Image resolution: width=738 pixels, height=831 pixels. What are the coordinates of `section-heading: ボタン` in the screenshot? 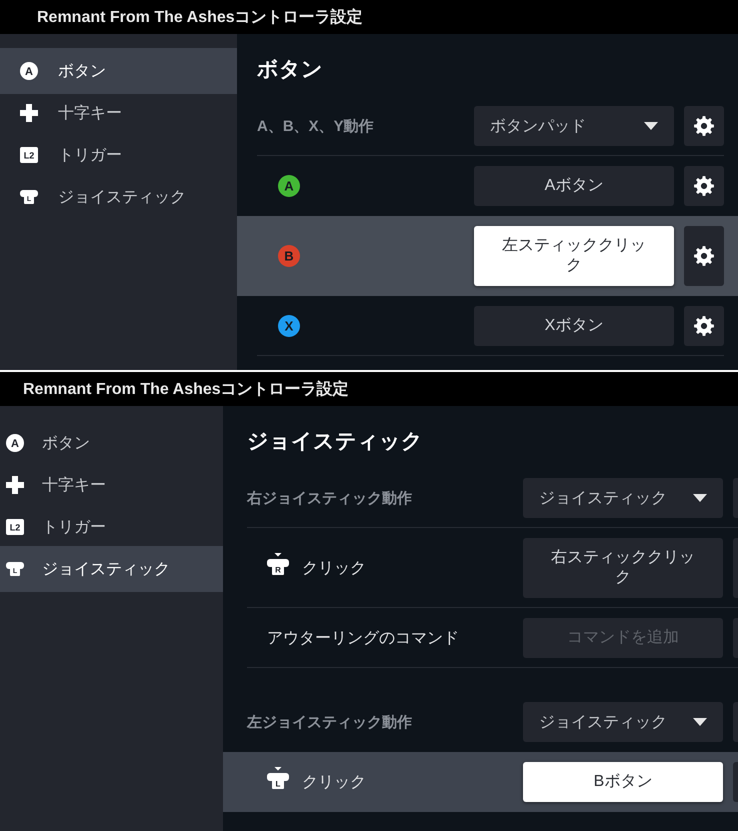 It's located at (290, 70).